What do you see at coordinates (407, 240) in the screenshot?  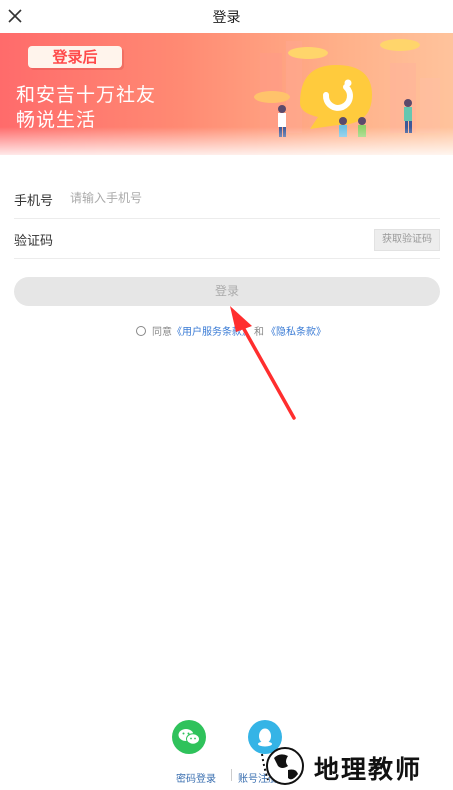 I see `get-code-button: 获取验证码` at bounding box center [407, 240].